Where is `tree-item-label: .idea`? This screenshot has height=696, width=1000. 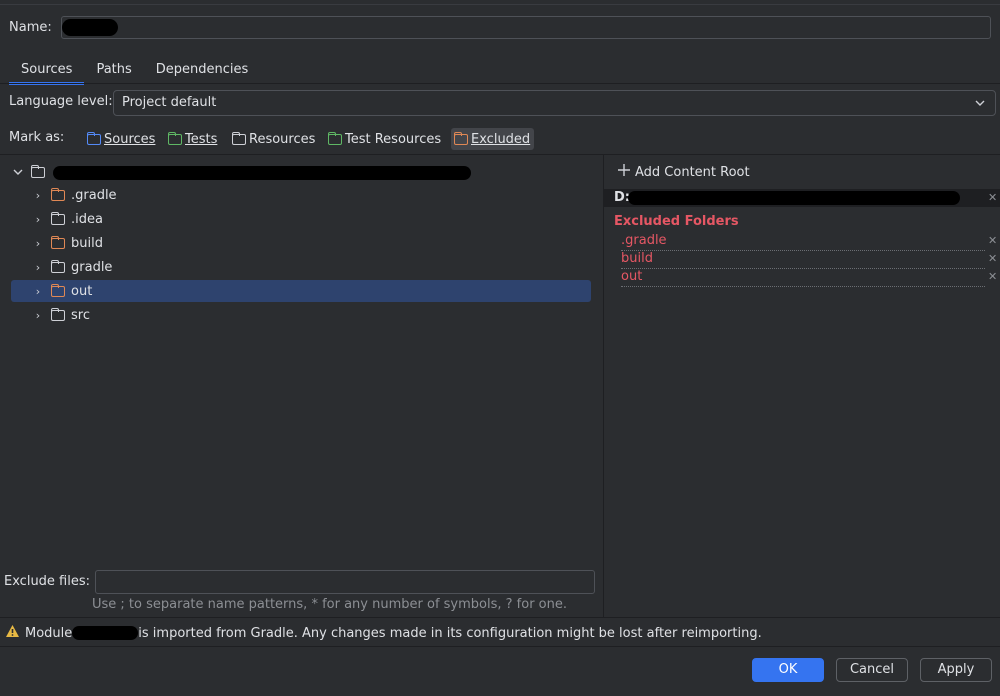
tree-item-label: .idea is located at coordinates (87, 219).